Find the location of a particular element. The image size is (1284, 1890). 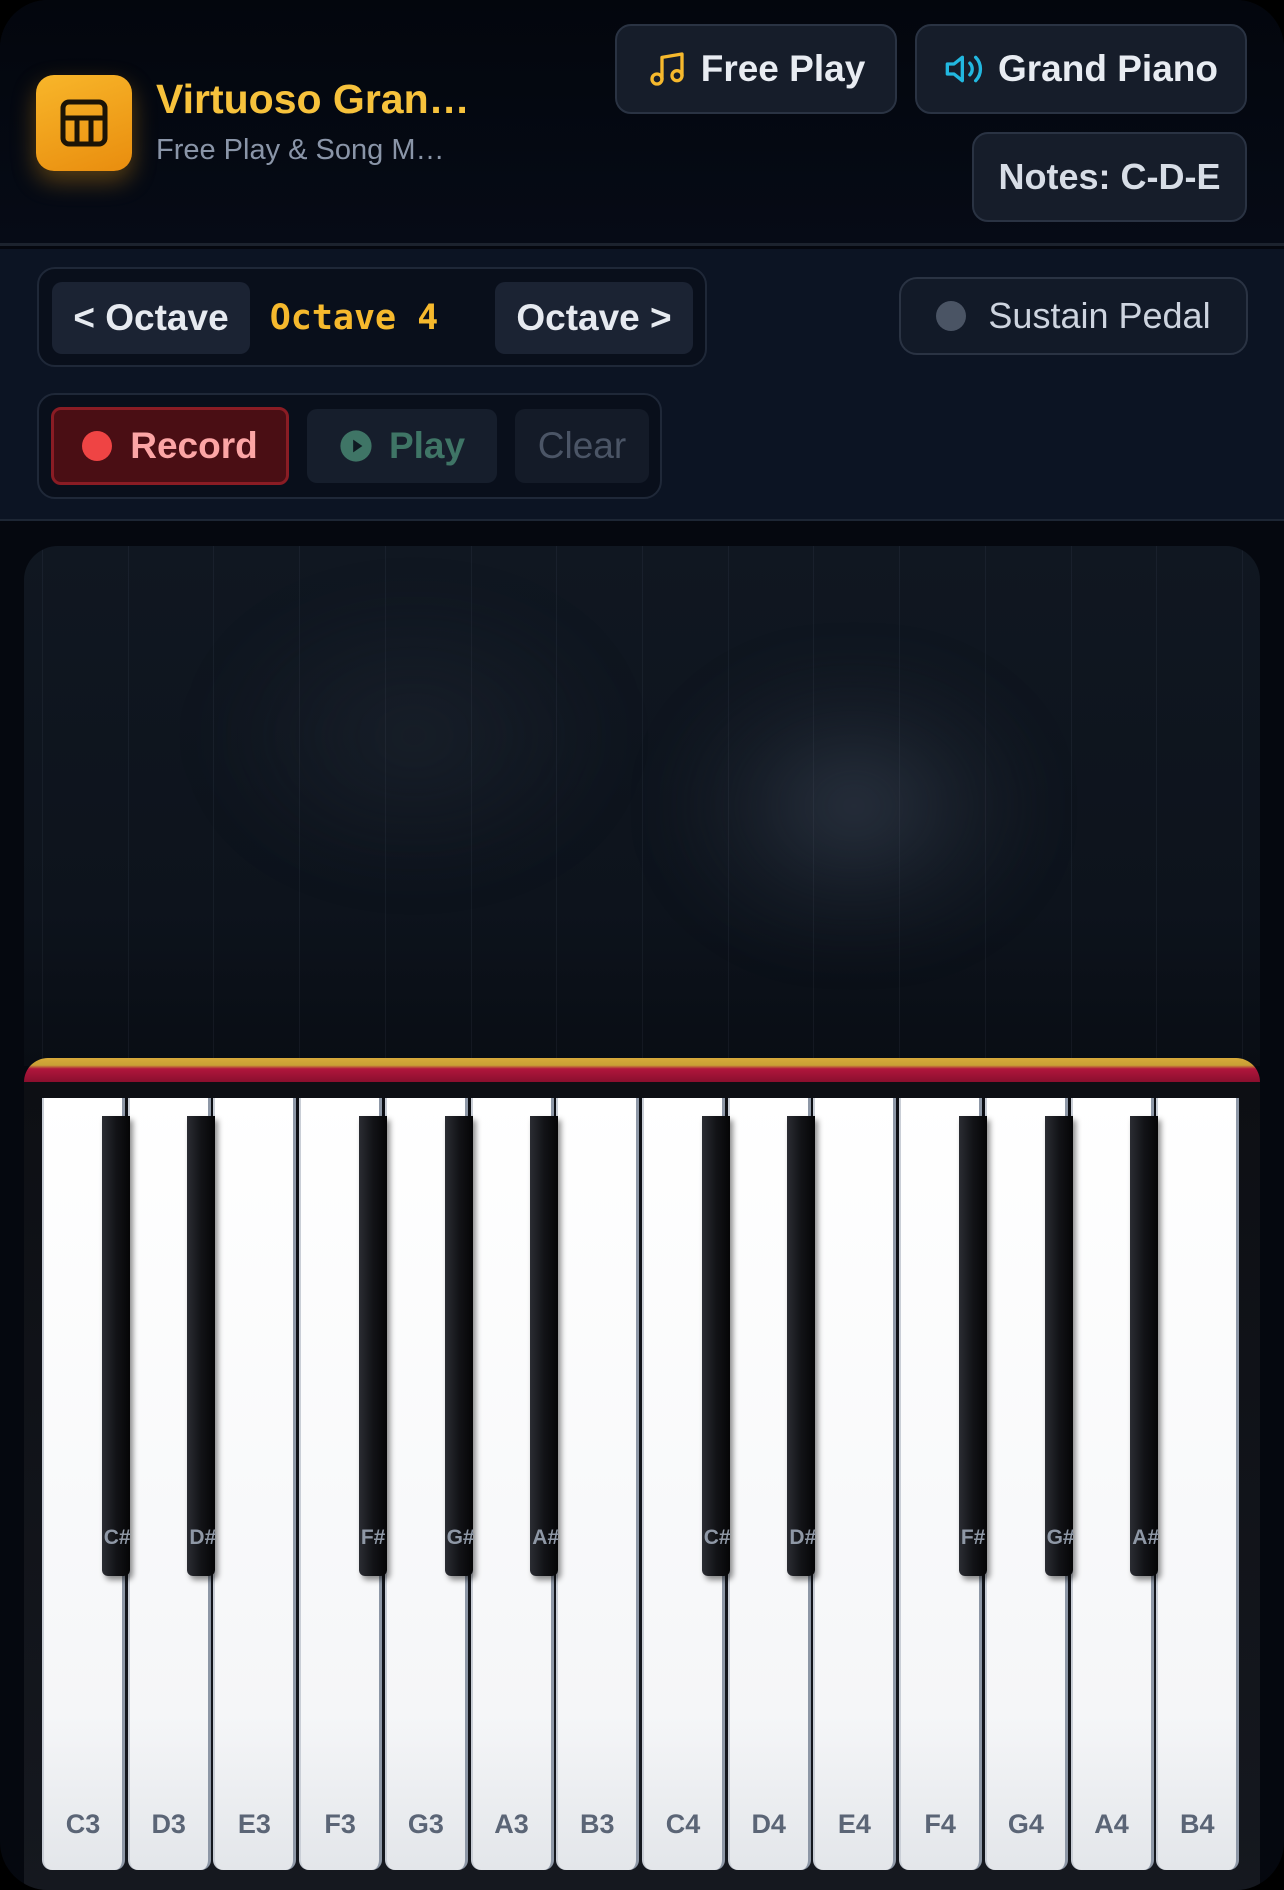

key-label: D3 is located at coordinates (168, 1824).